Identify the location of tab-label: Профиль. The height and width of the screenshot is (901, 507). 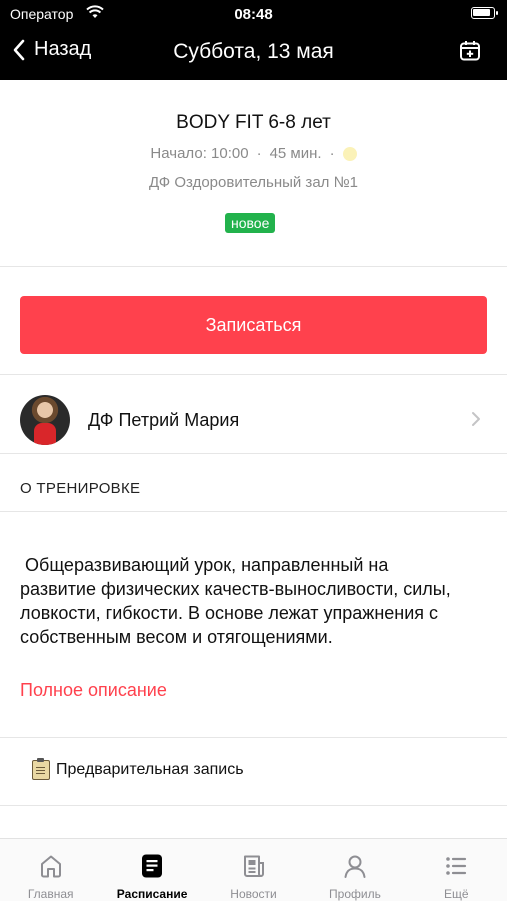
(355, 894).